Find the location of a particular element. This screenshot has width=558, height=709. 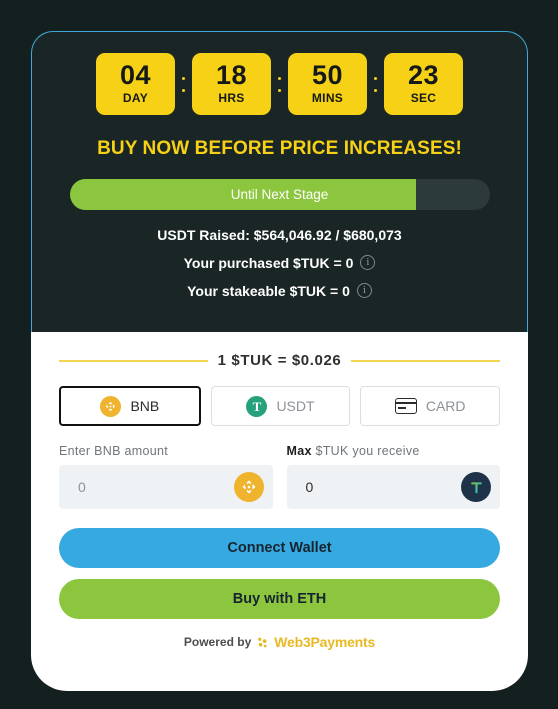

payment-method-usdt-label: USDT is located at coordinates (295, 406).